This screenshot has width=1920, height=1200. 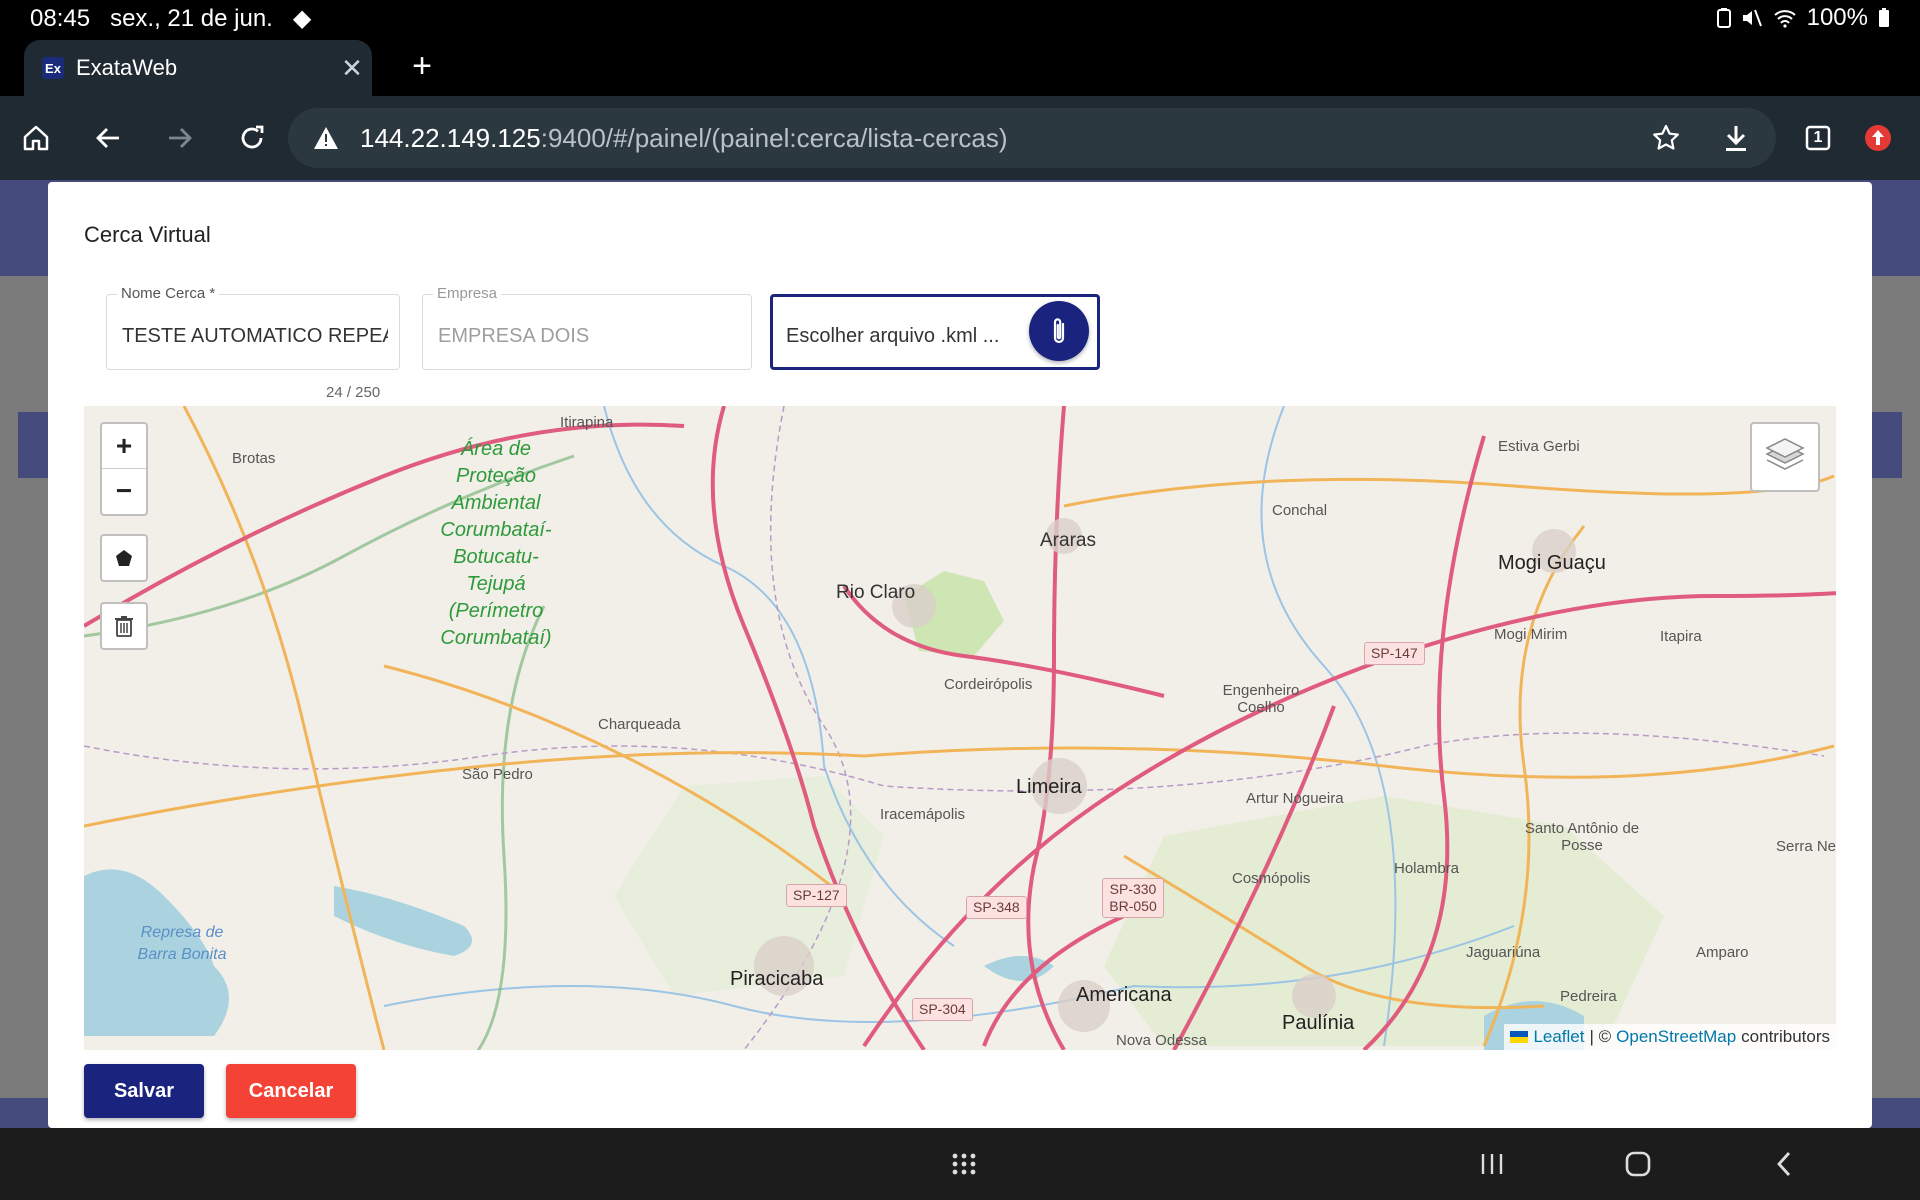 I want to click on map-label: Engenheiro Coelho, so click(x=1261, y=699).